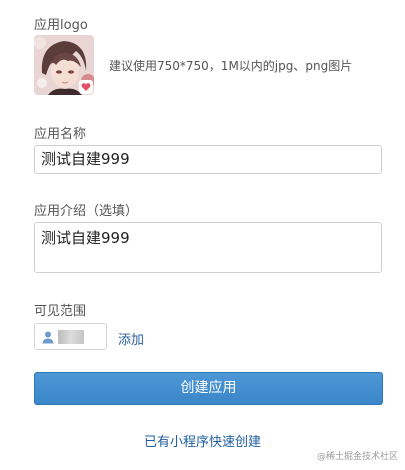  I want to click on app-name-value: 测试自建999, so click(85, 159).